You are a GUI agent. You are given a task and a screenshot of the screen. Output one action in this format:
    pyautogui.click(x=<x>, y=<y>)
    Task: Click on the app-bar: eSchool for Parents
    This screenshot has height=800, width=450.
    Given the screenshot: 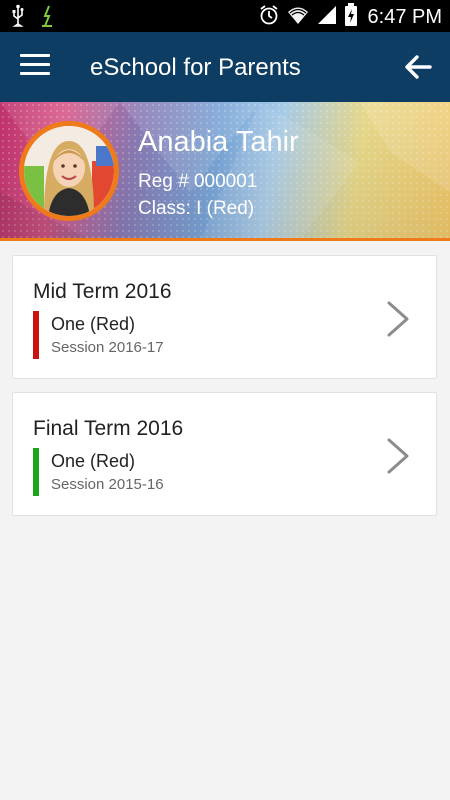 What is the action you would take?
    pyautogui.click(x=225, y=67)
    